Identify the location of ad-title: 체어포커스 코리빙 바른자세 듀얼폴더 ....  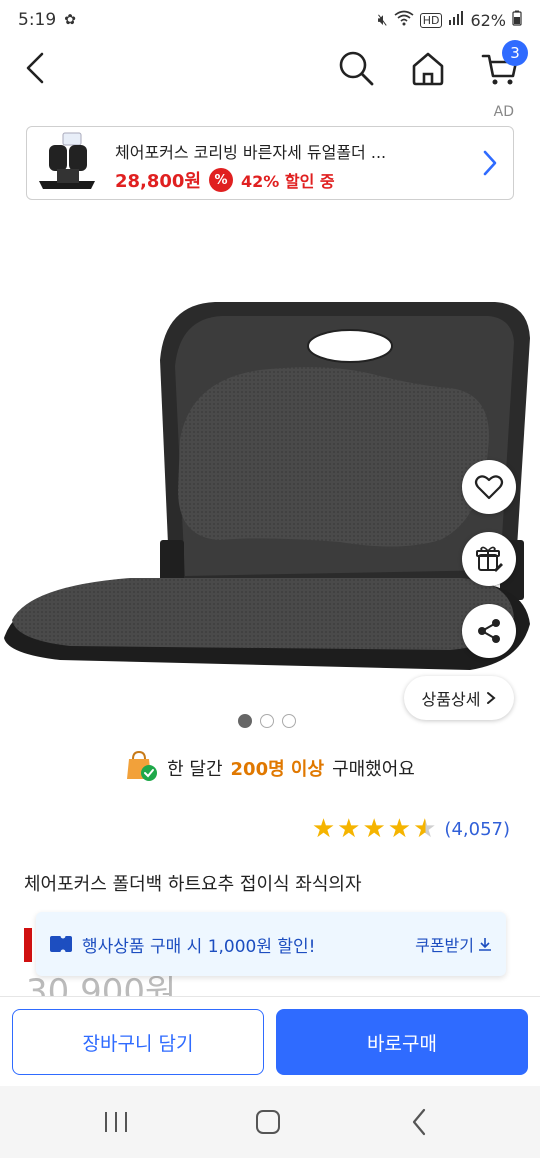
(251, 152).